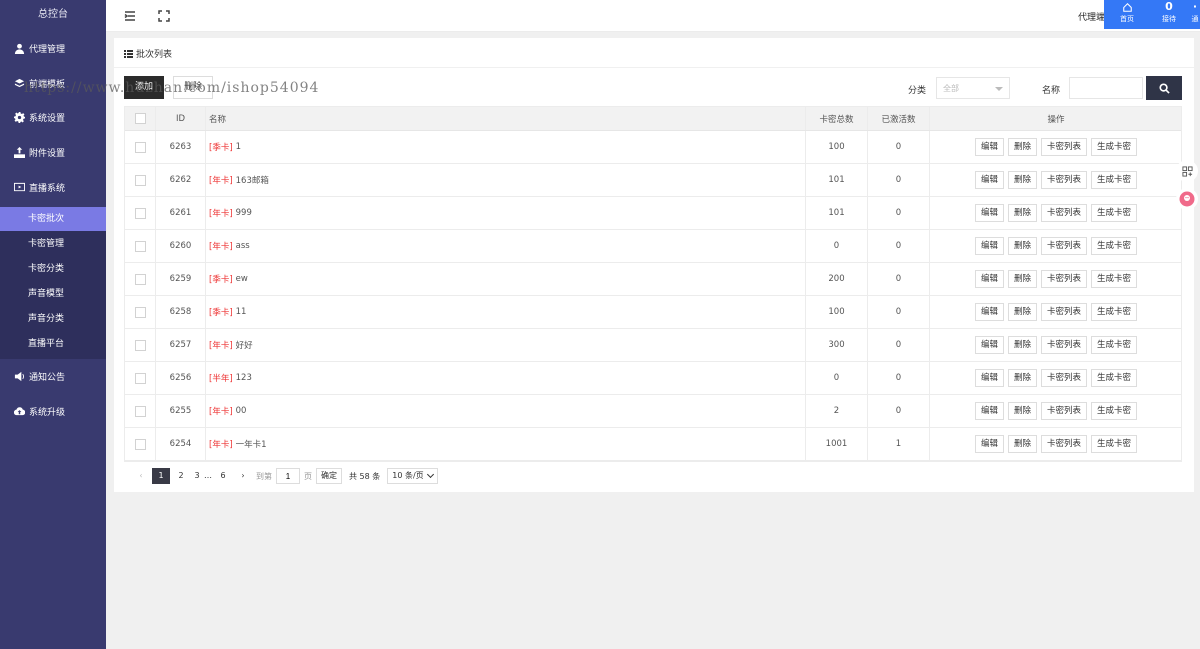 The width and height of the screenshot is (1200, 649). What do you see at coordinates (1169, 14) in the screenshot?
I see `reception-counter: 0 接待` at bounding box center [1169, 14].